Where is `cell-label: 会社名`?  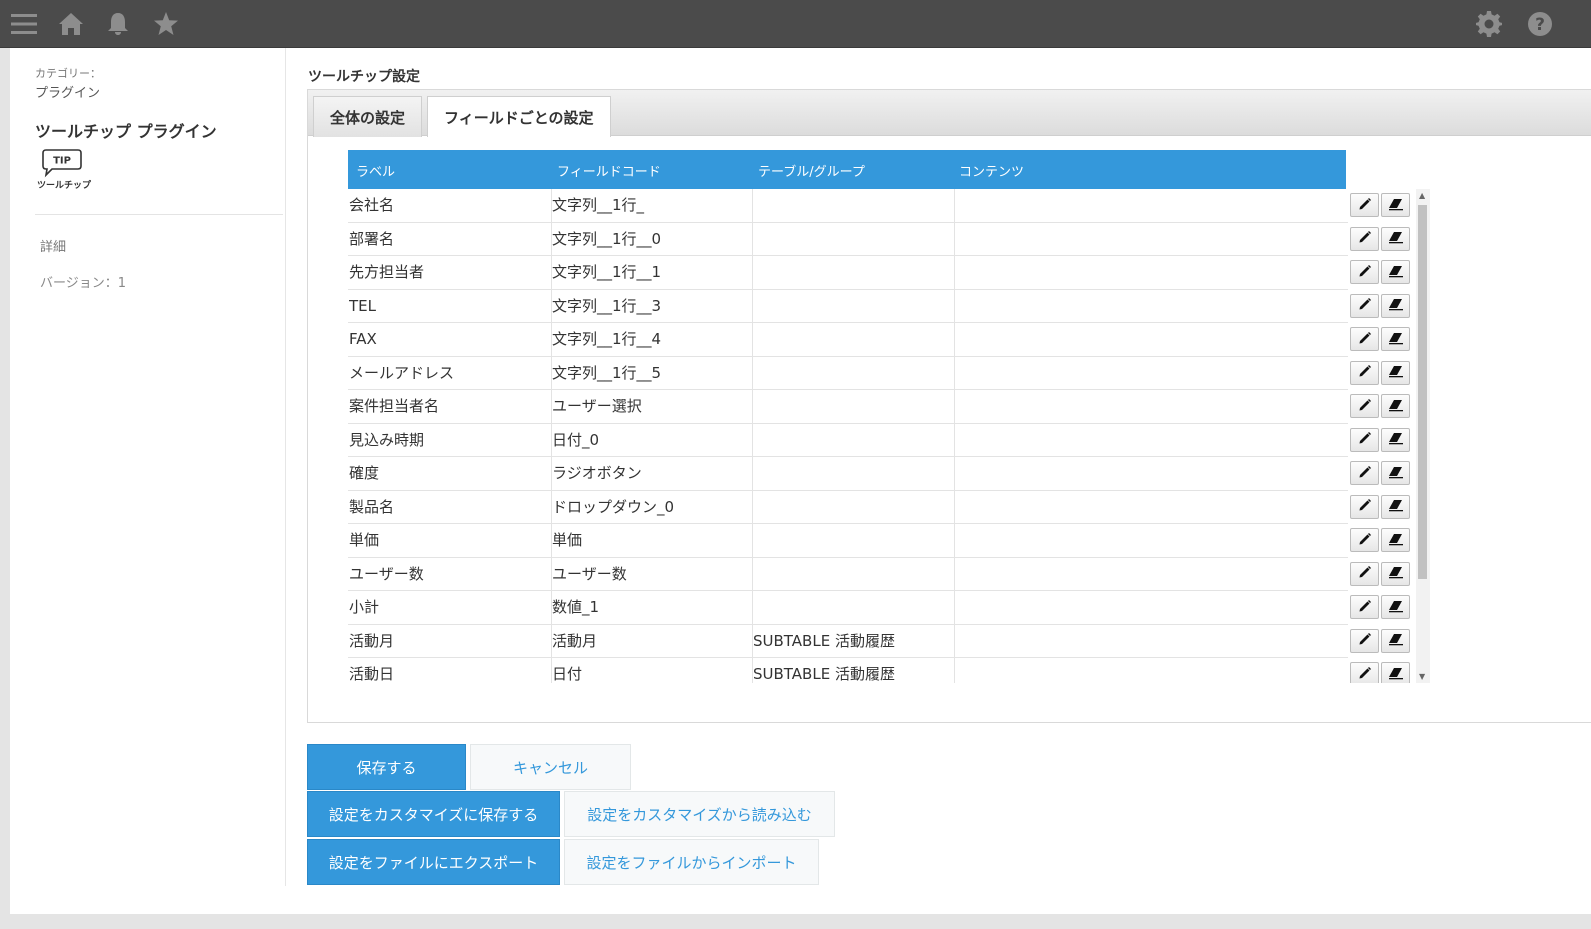
cell-label: 会社名 is located at coordinates (372, 205).